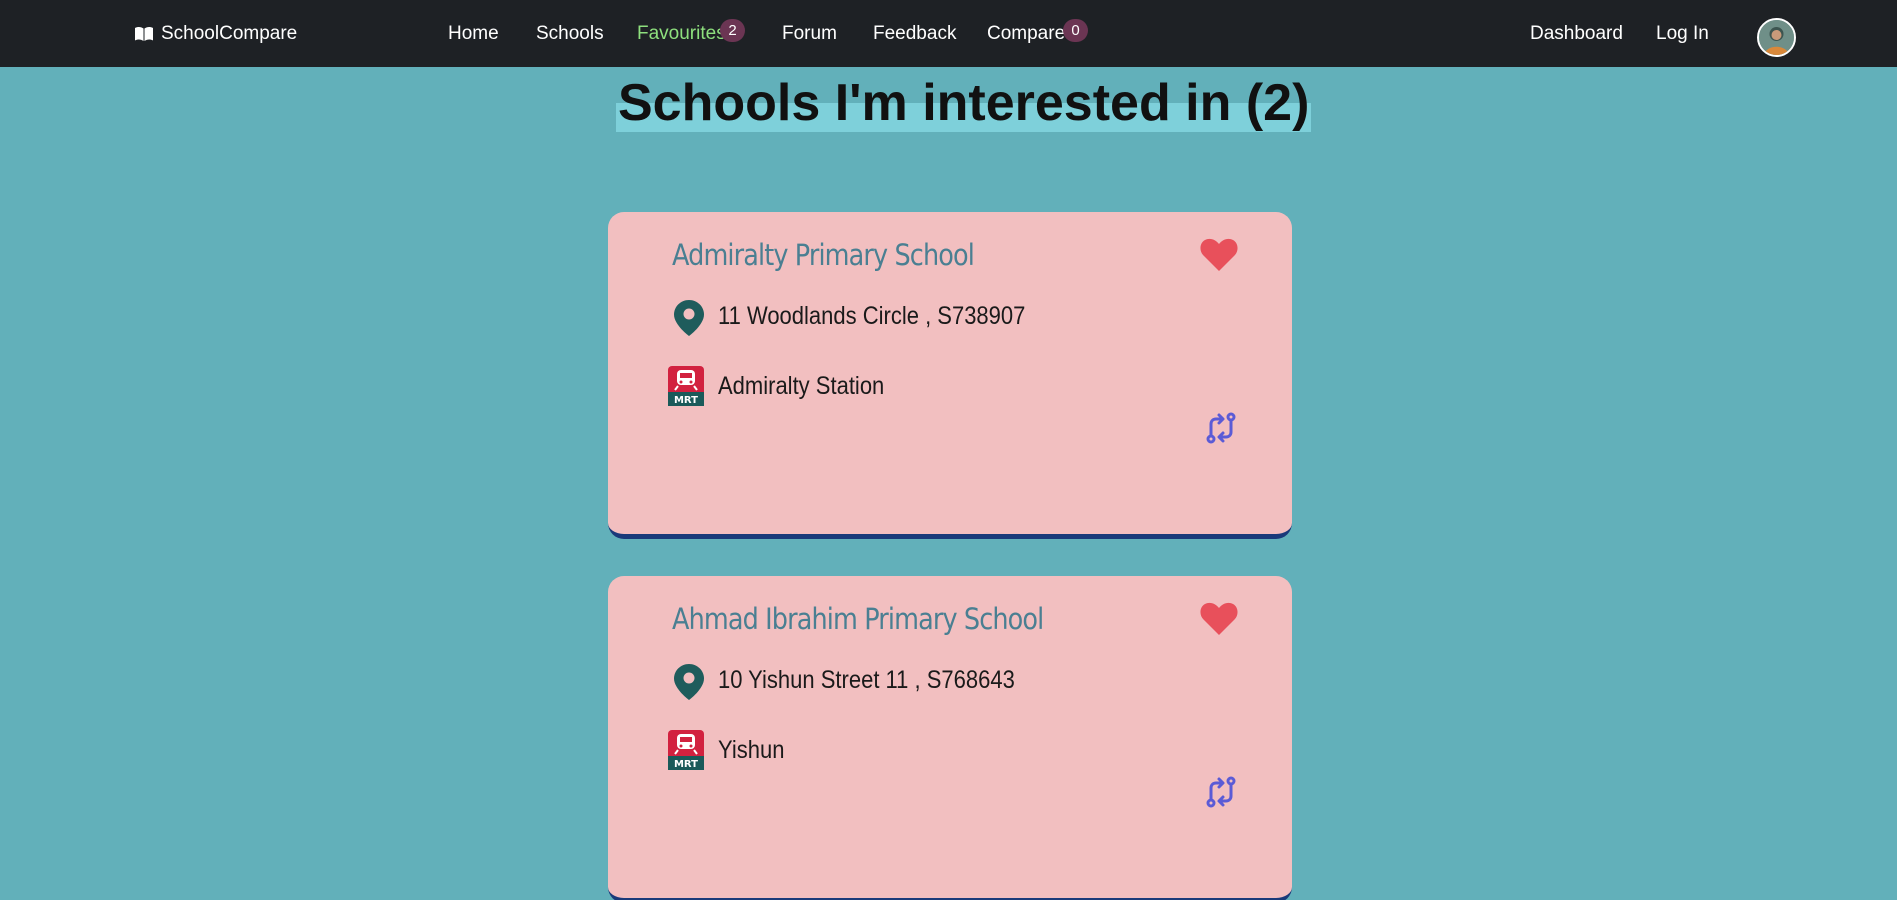  I want to click on page-title-text: Schools I'm interested in (2), so click(964, 103).